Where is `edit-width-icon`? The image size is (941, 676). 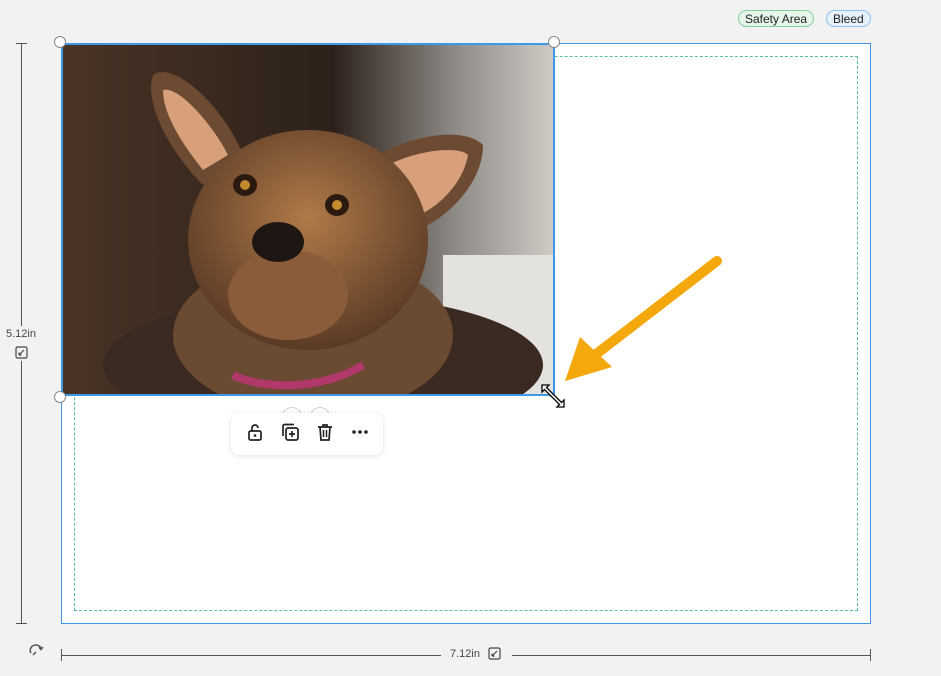 edit-width-icon is located at coordinates (494, 653).